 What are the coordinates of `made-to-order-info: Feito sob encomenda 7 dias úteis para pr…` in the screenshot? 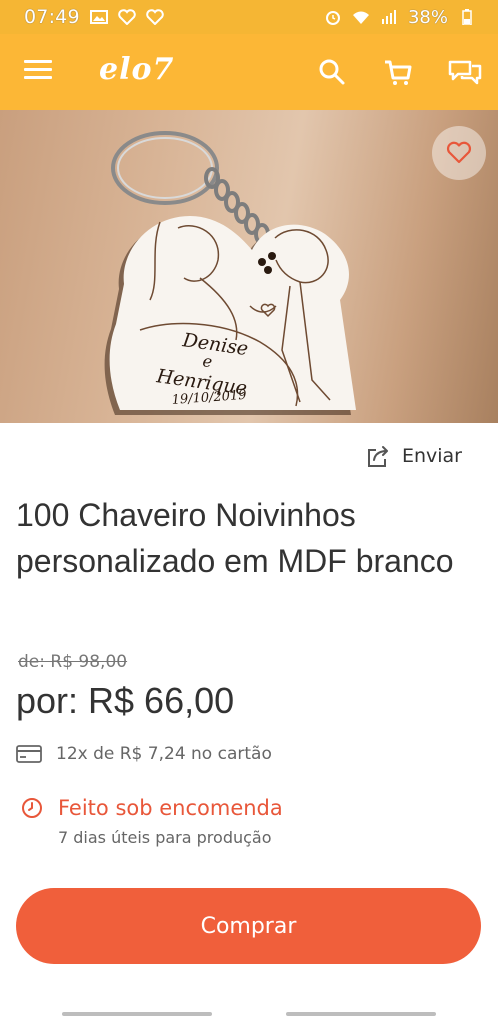 It's located at (151, 821).